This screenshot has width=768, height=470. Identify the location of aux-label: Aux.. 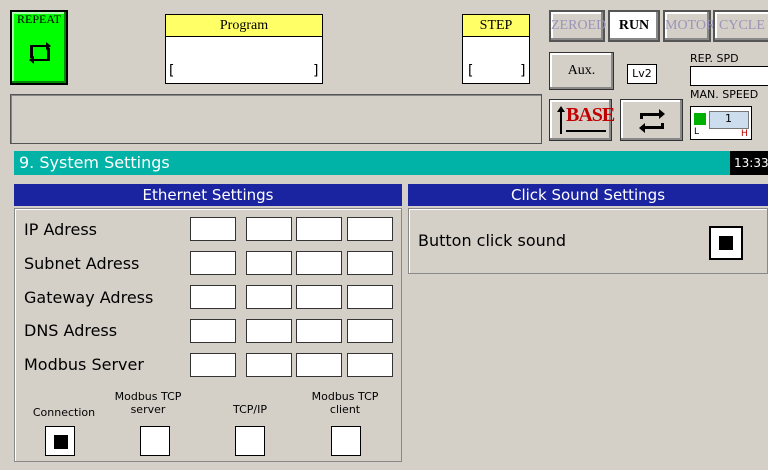
(581, 70).